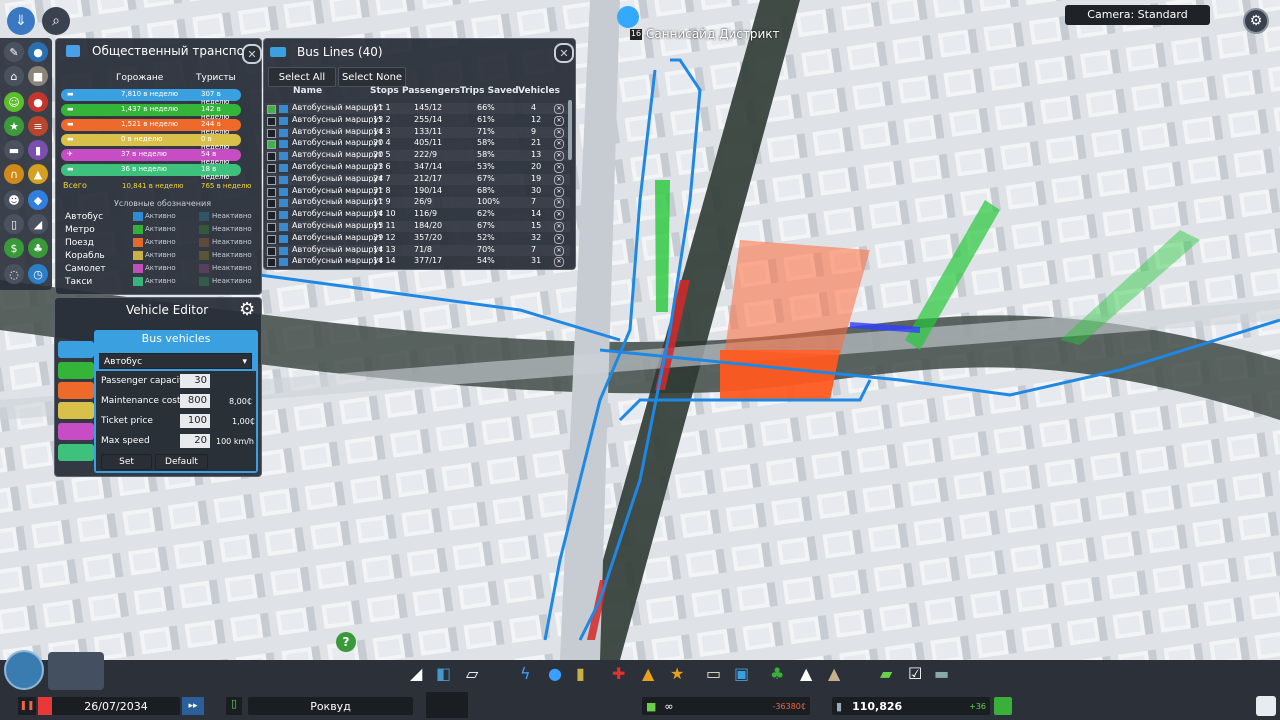 The image size is (1280, 720). What do you see at coordinates (417, 120) in the screenshot?
I see `bus-line-row: Автобусный маршрут 2 15 255/14 61% 12 ✕` at bounding box center [417, 120].